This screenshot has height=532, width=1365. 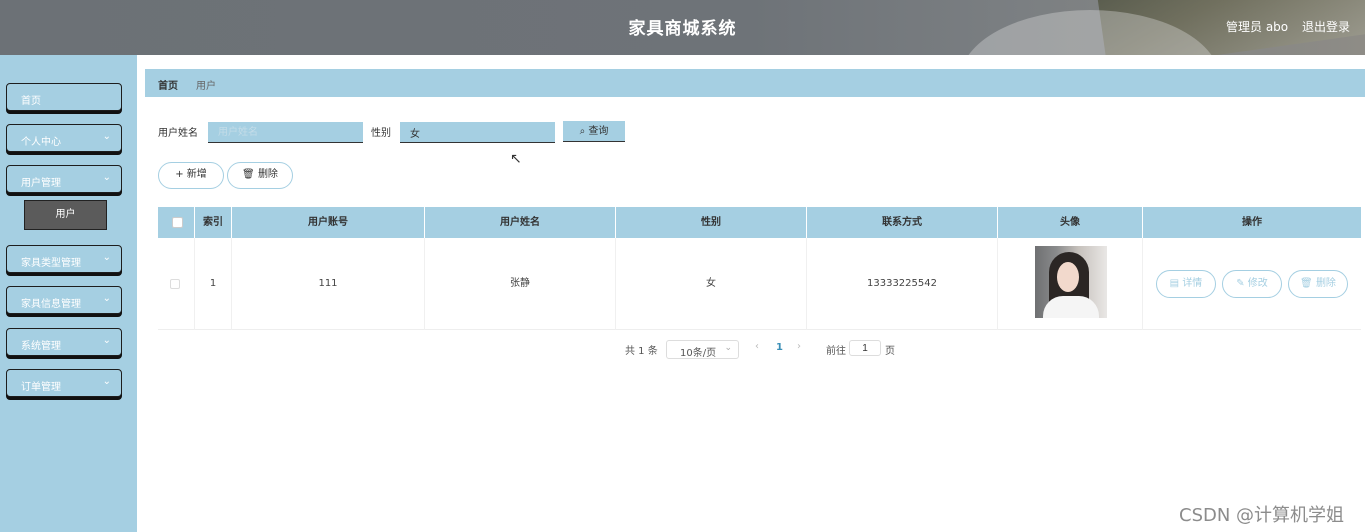 What do you see at coordinates (755, 83) in the screenshot?
I see `breadcrumb: 首页 用户` at bounding box center [755, 83].